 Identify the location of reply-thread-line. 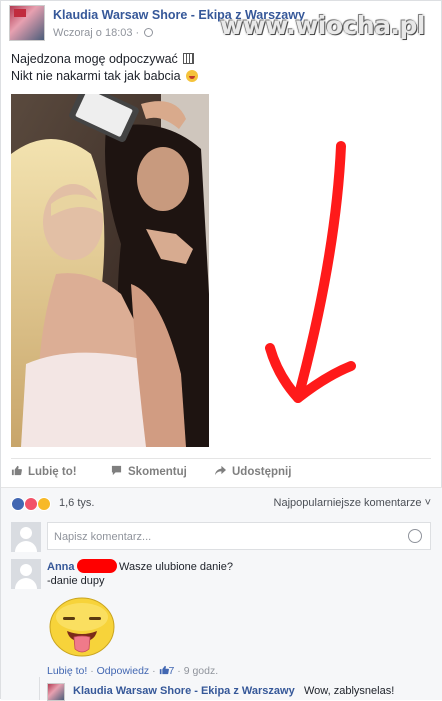
(39, 688).